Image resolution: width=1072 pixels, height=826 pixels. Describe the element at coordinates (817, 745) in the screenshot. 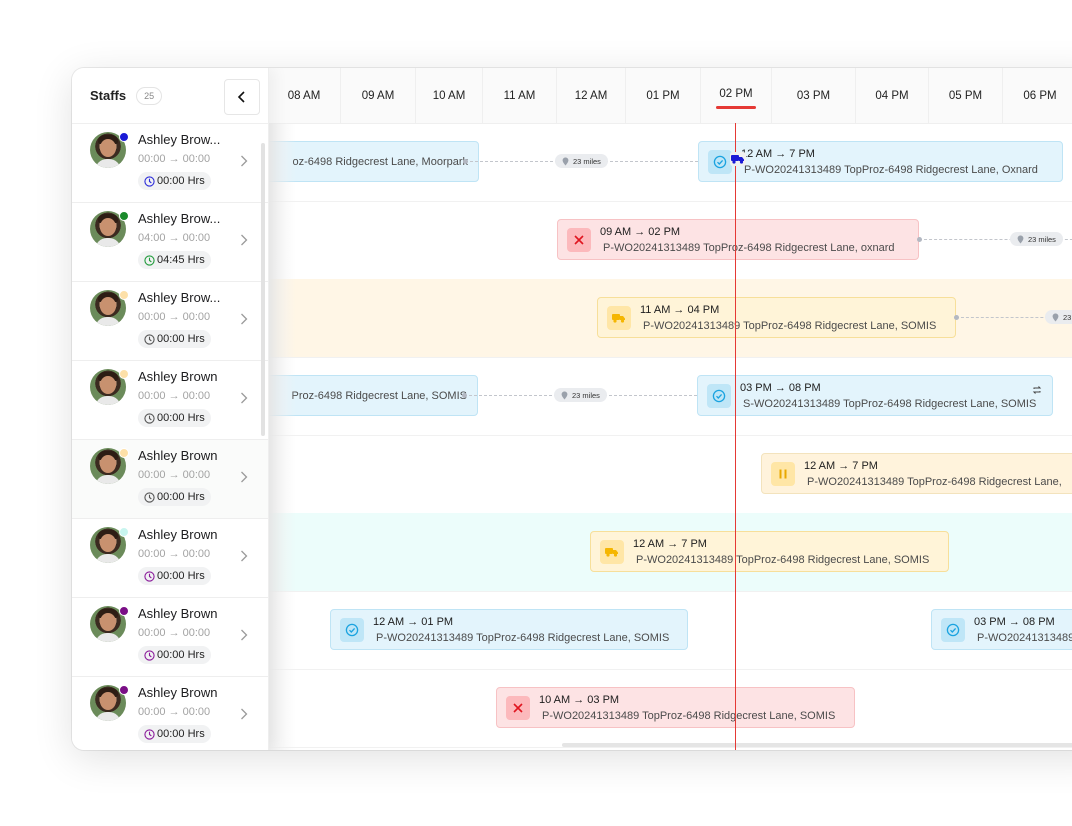

I see `horizontal-scrollbar` at that location.